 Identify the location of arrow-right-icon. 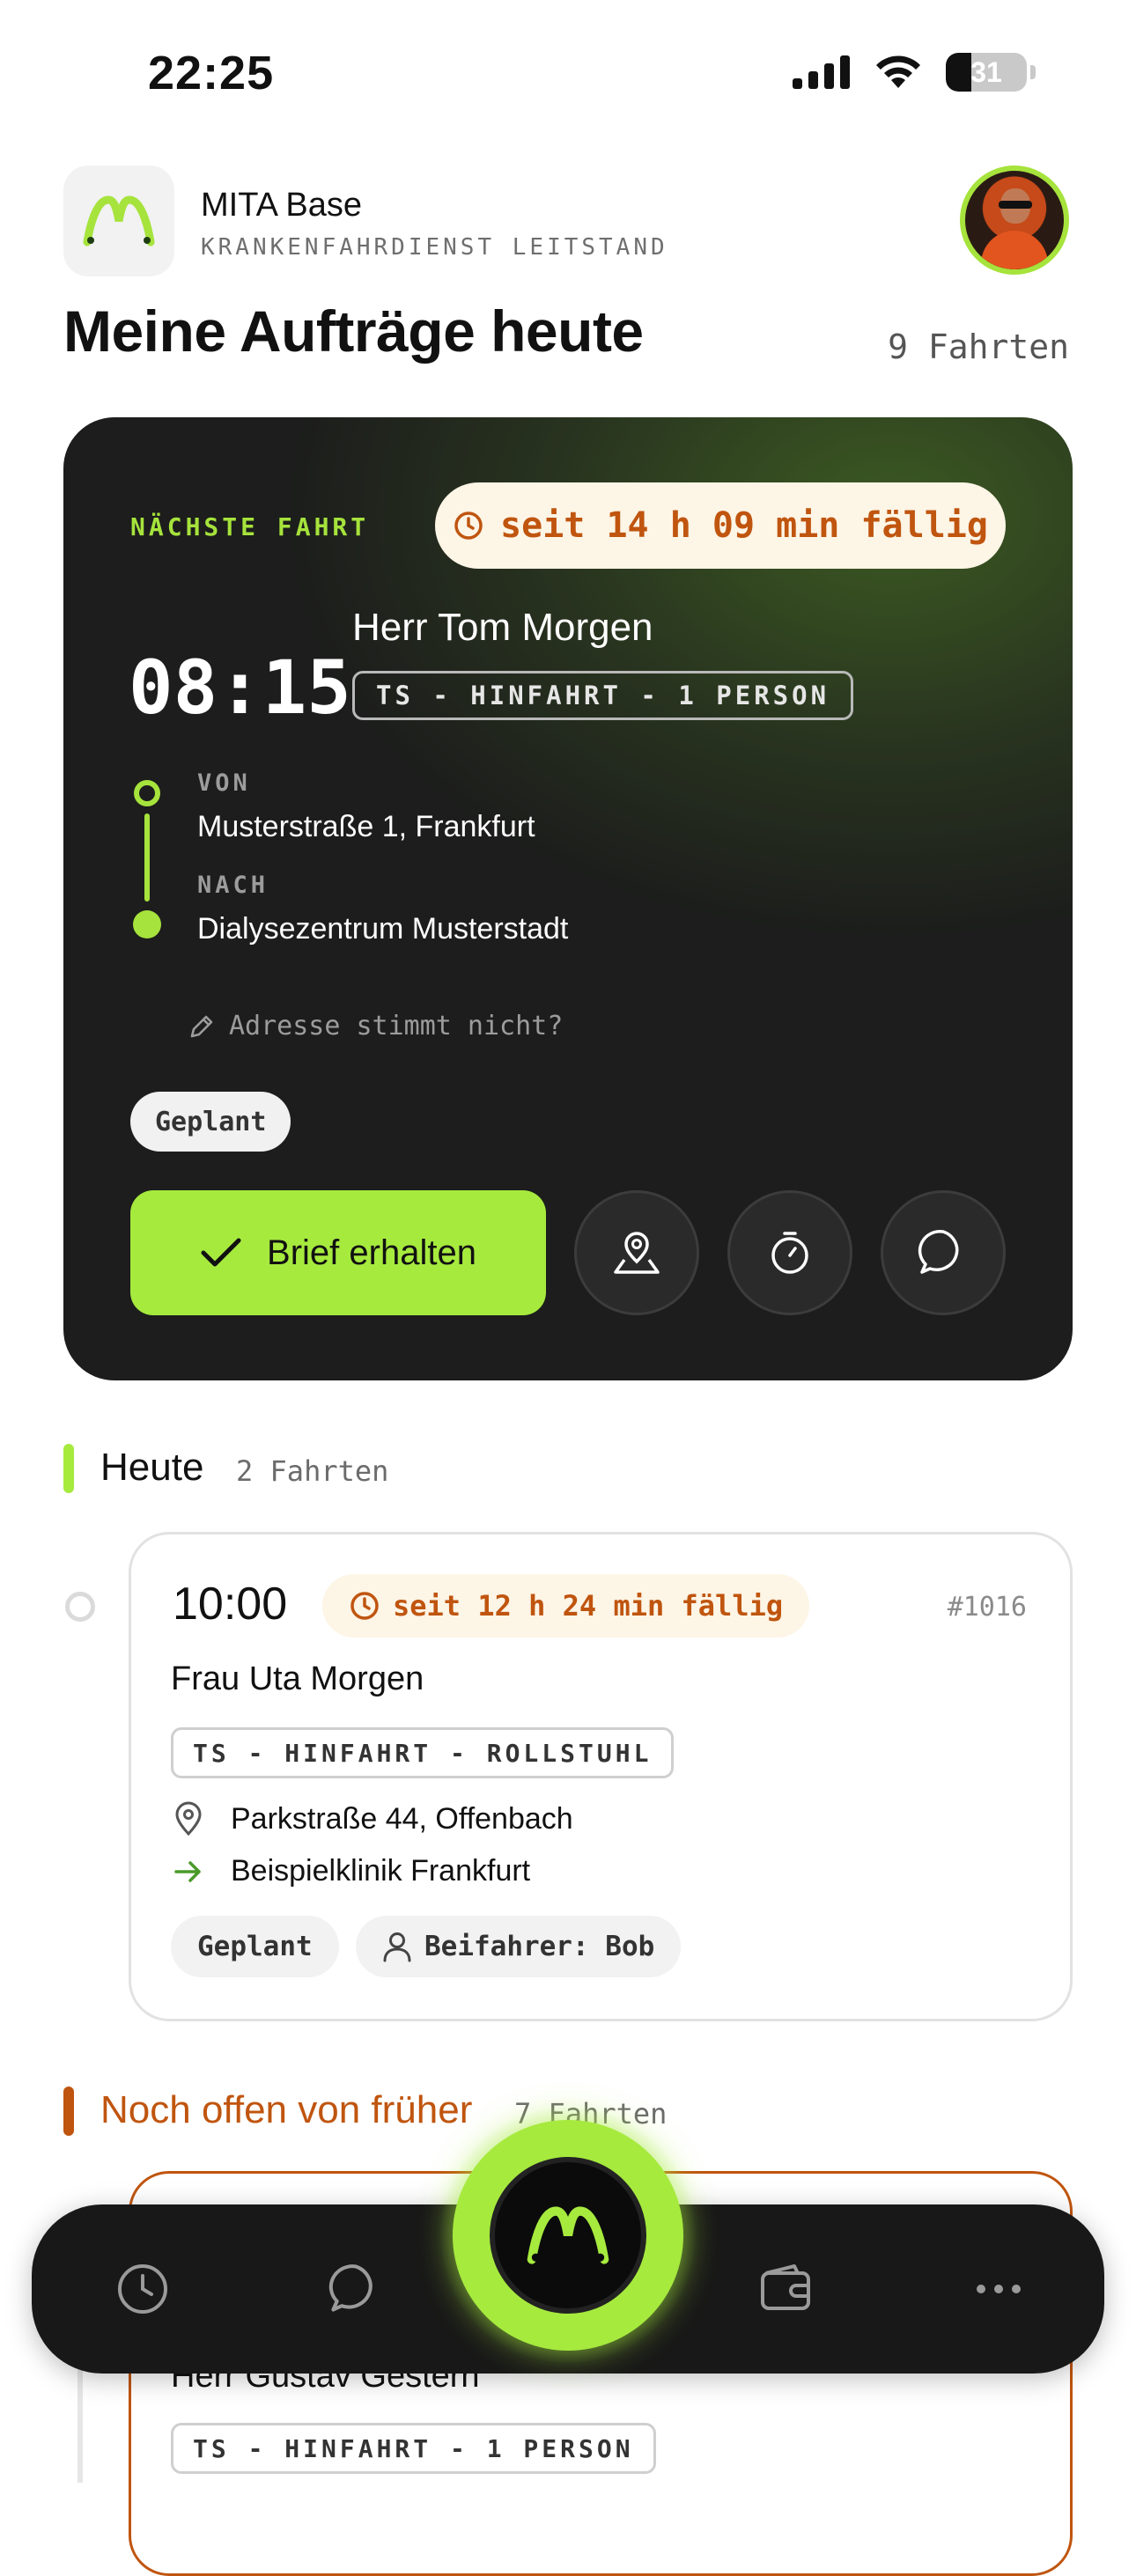
(188, 1871).